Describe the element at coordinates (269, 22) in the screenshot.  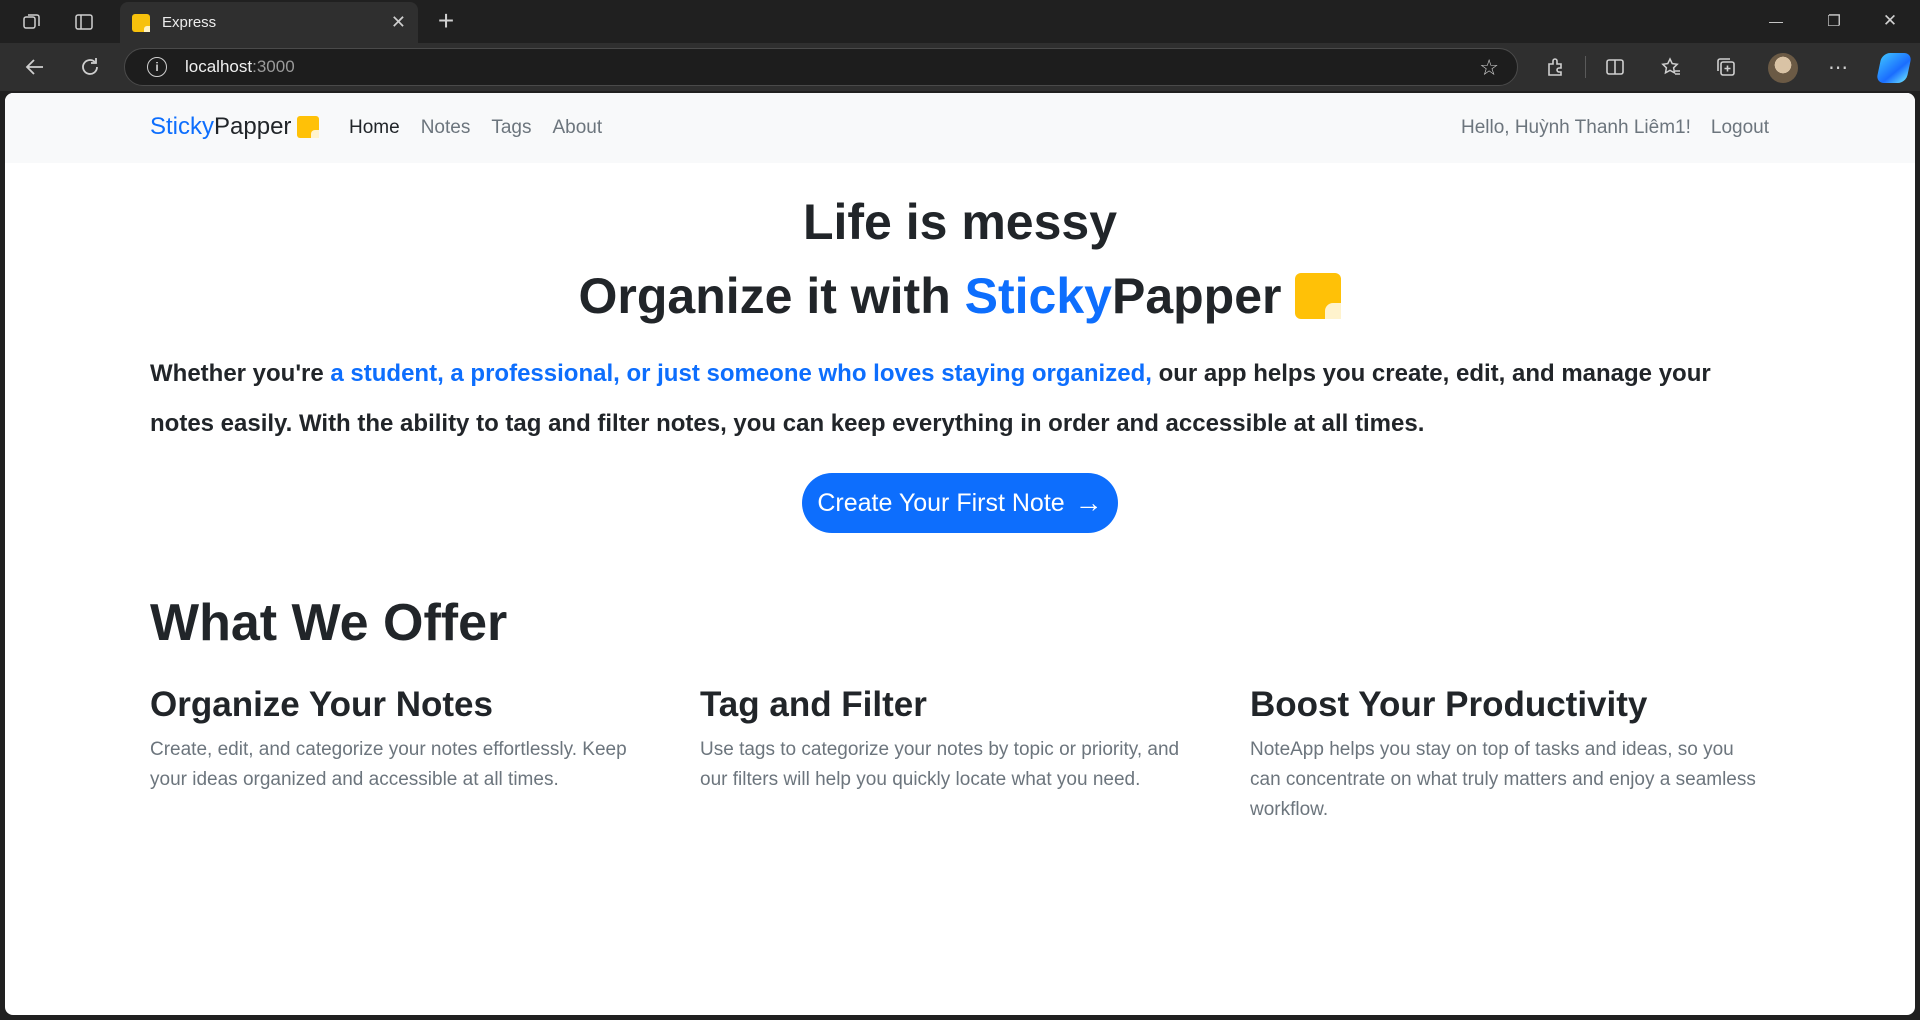
I see `tab-express: Express ✕` at that location.